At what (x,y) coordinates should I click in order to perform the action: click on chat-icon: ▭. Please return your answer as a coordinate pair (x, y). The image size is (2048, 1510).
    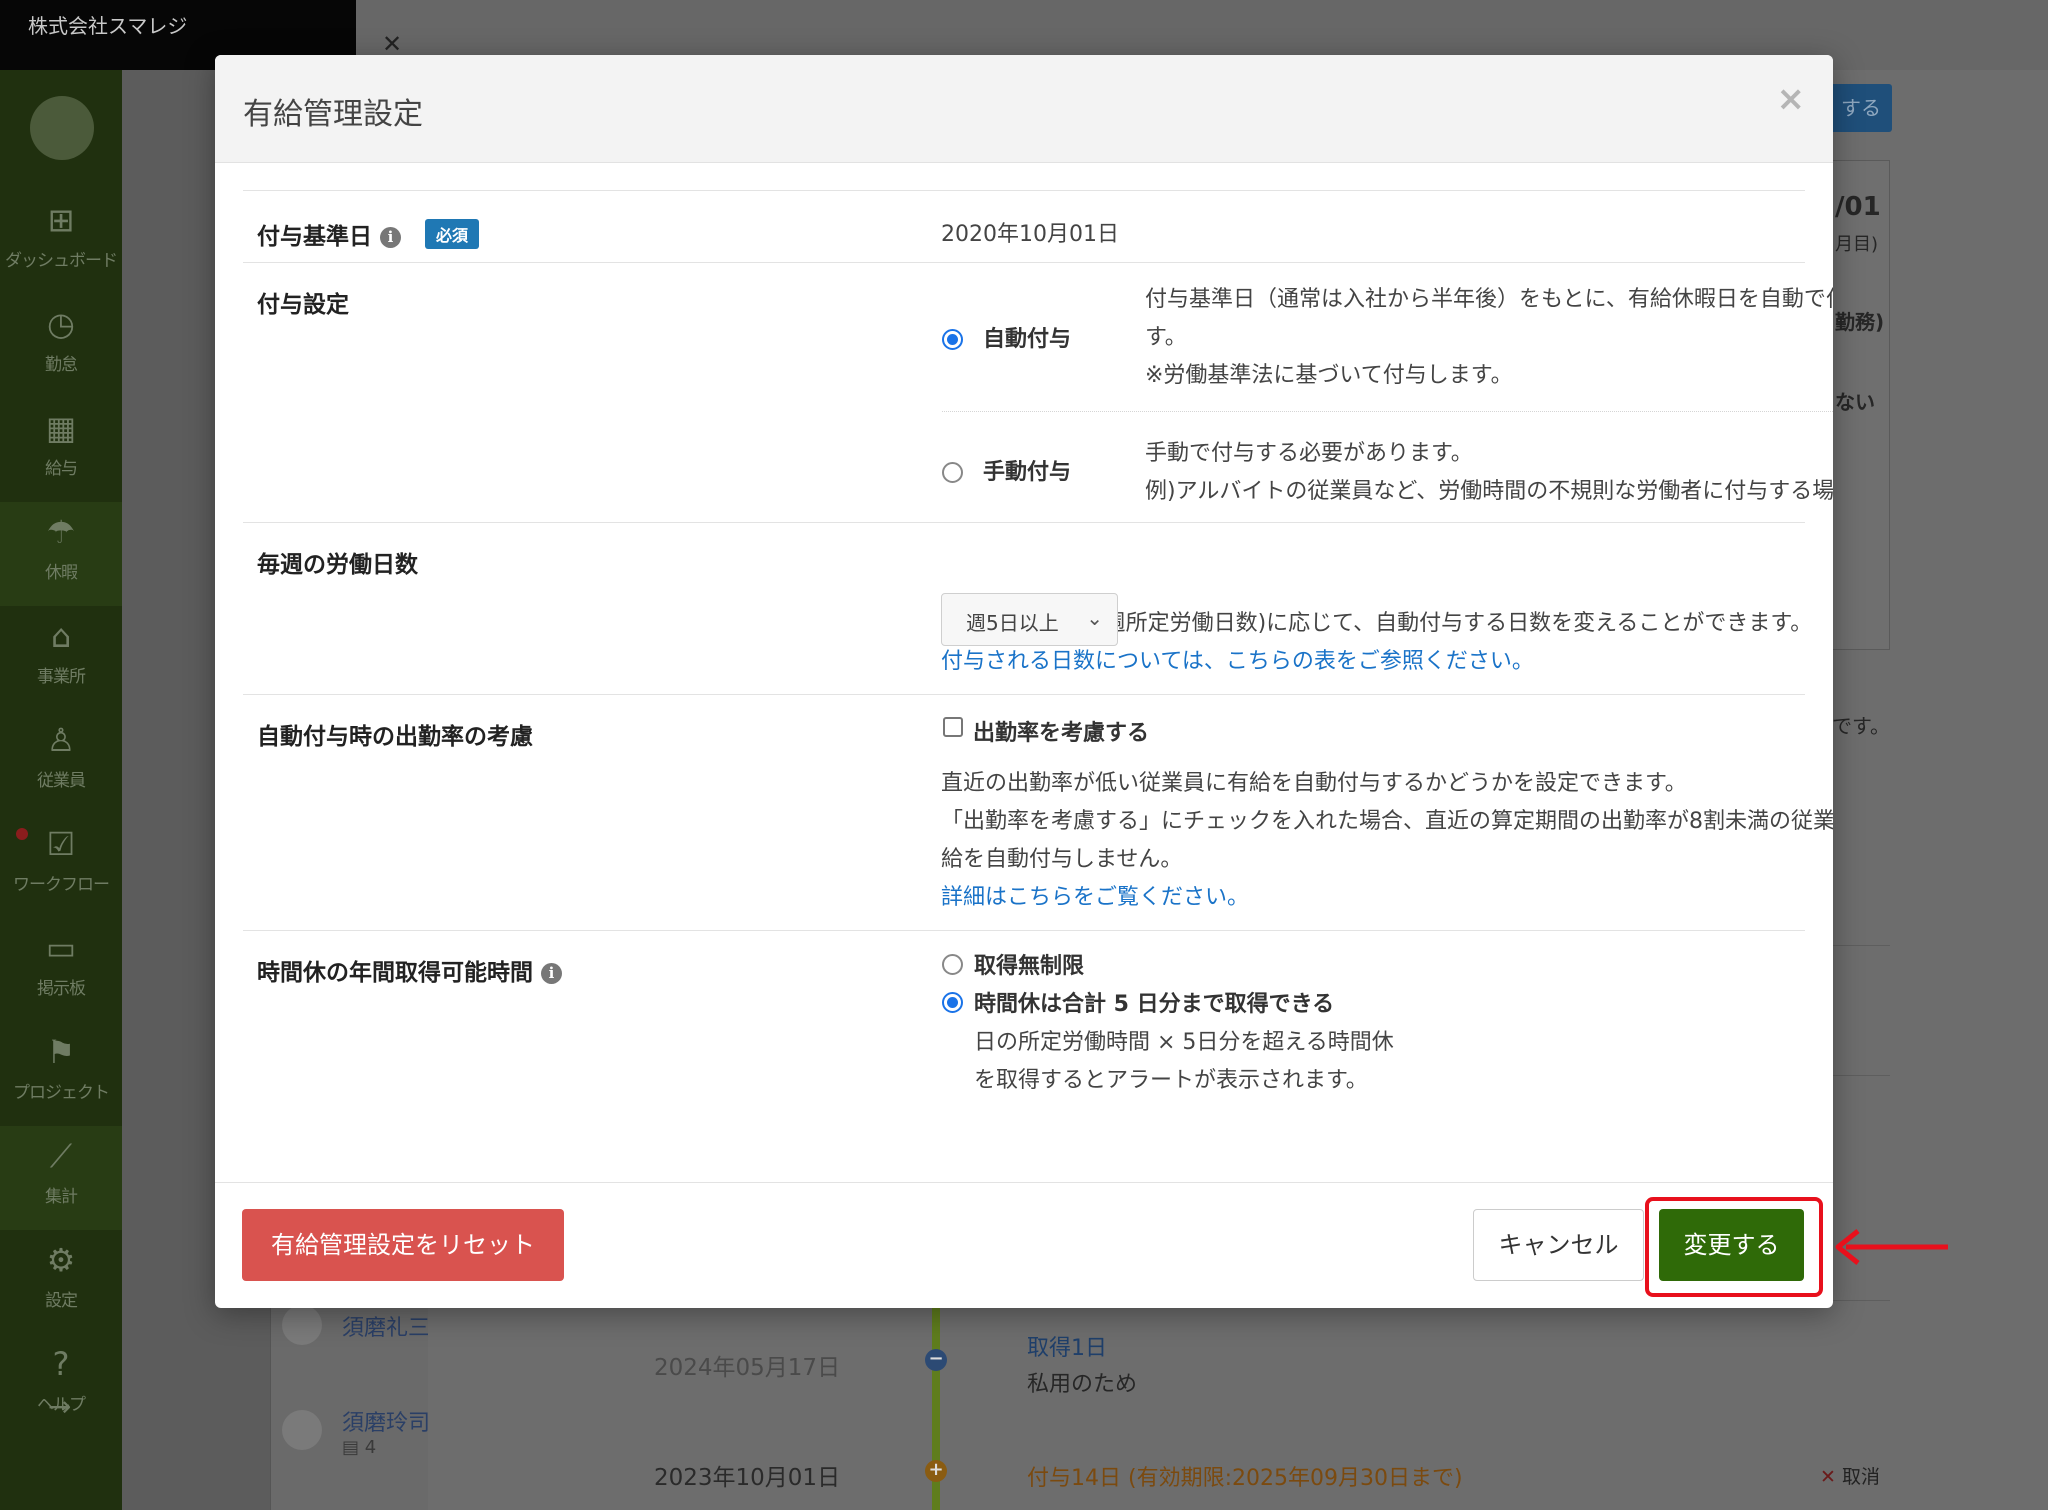
    Looking at the image, I should click on (61, 948).